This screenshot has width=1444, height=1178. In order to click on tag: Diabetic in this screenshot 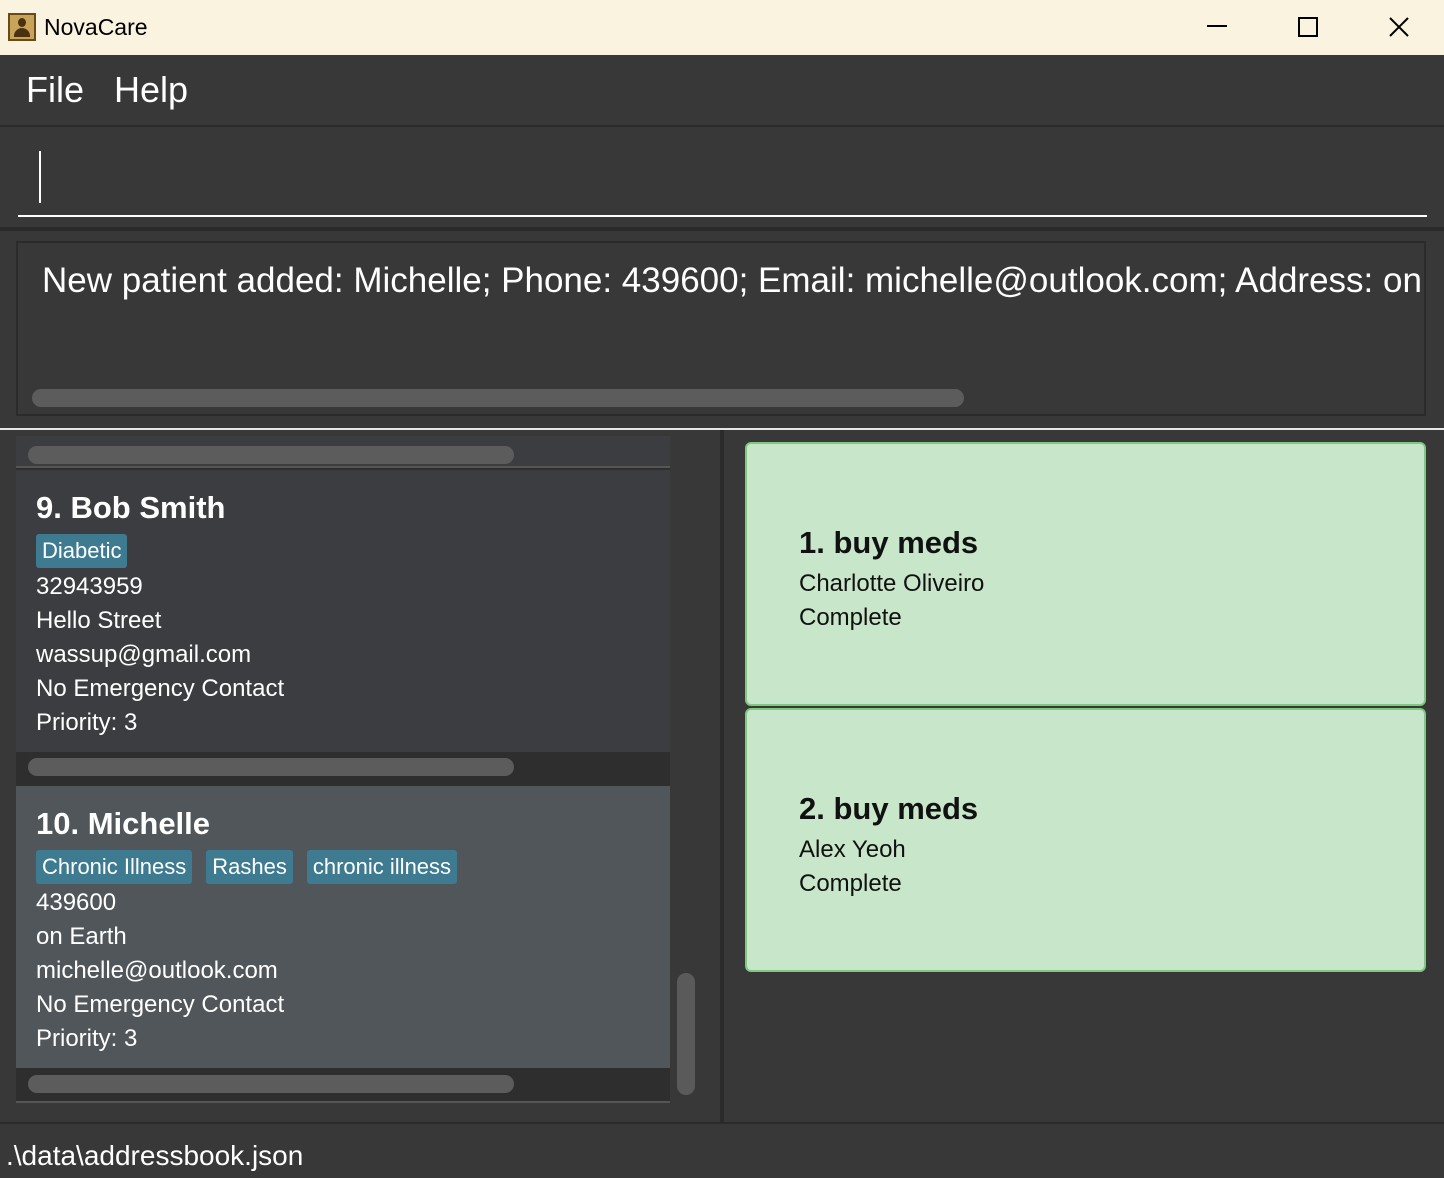, I will do `click(82, 551)`.